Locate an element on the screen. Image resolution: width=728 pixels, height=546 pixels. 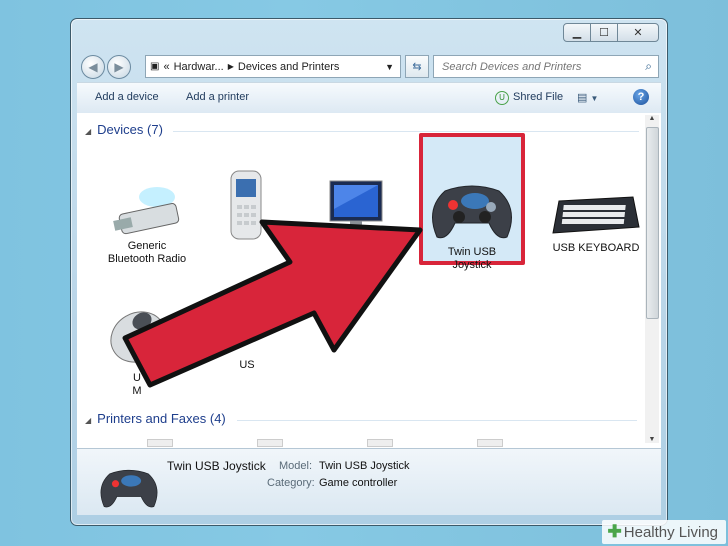
search-input is located at coordinates (537, 66).